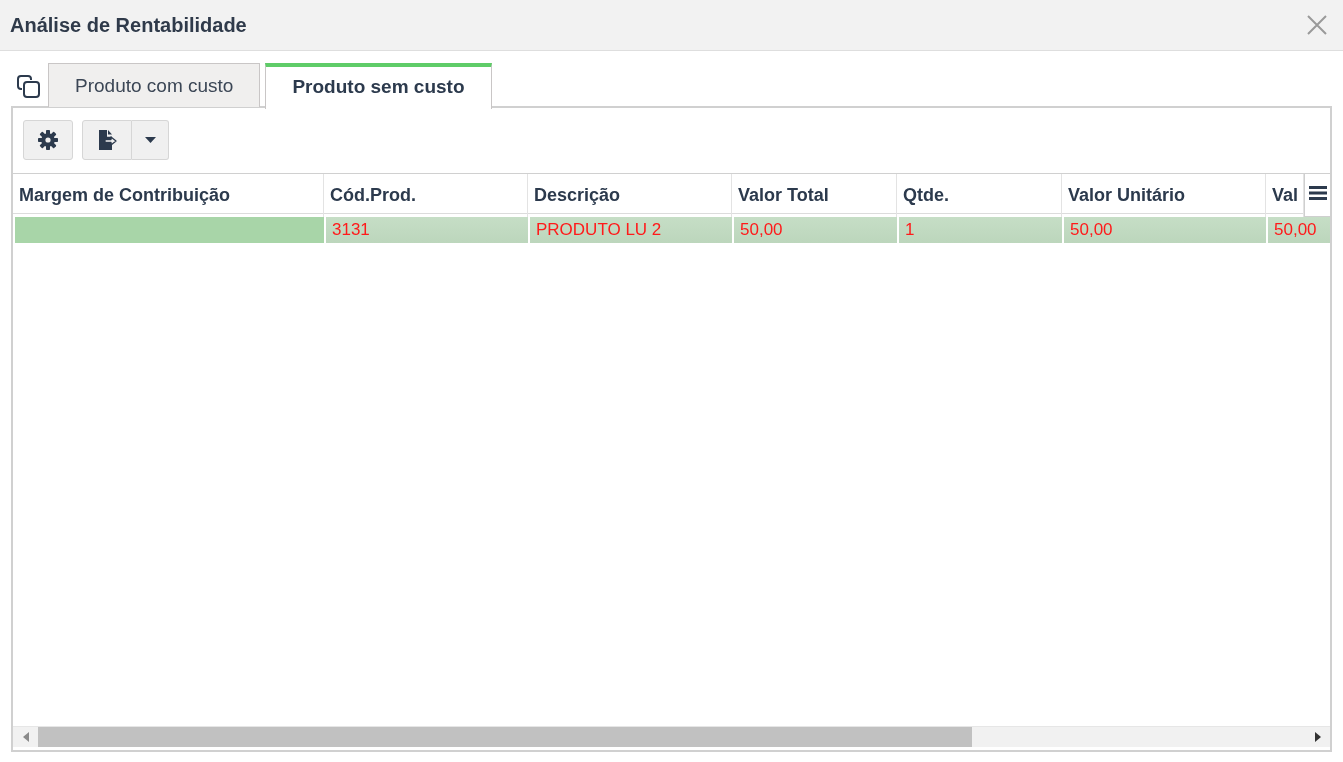 The image size is (1343, 762). I want to click on scrollbar-thumb, so click(505, 737).